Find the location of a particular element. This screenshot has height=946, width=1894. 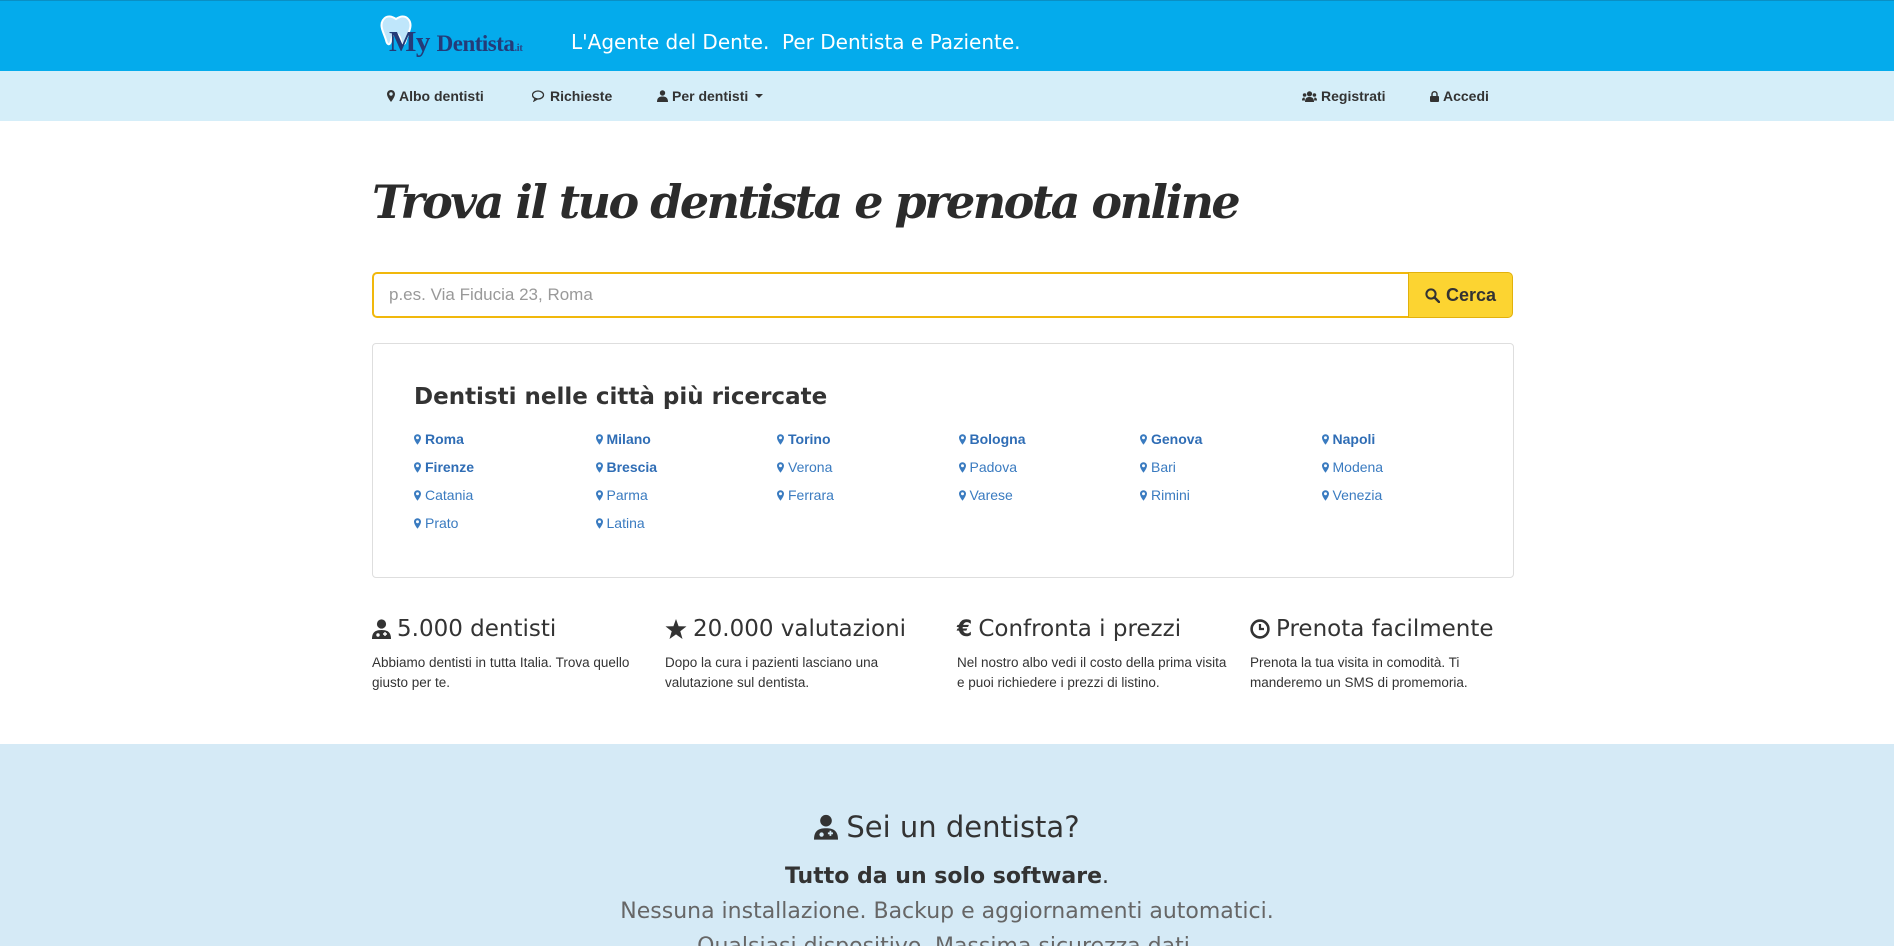

nav-accedi: Accedi is located at coordinates (1459, 96).